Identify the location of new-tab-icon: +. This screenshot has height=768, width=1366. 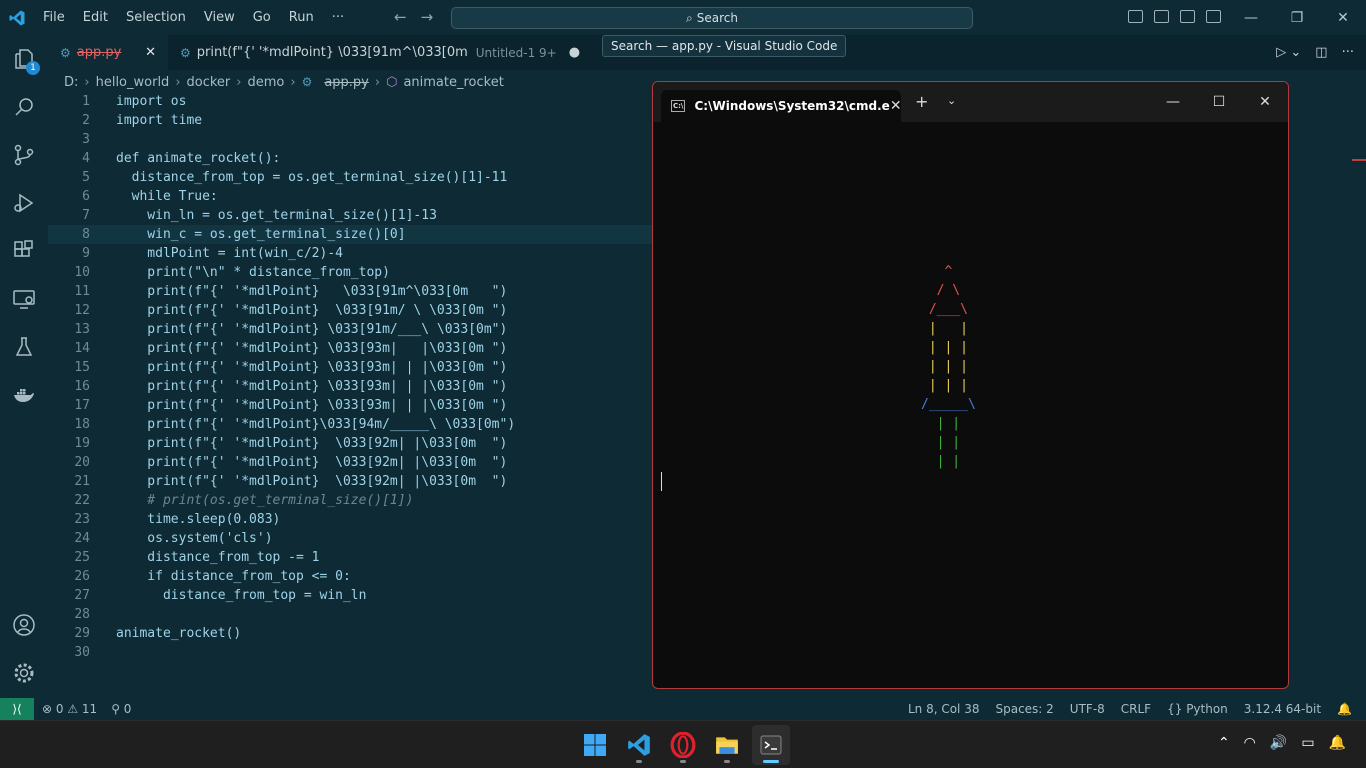
(921, 101).